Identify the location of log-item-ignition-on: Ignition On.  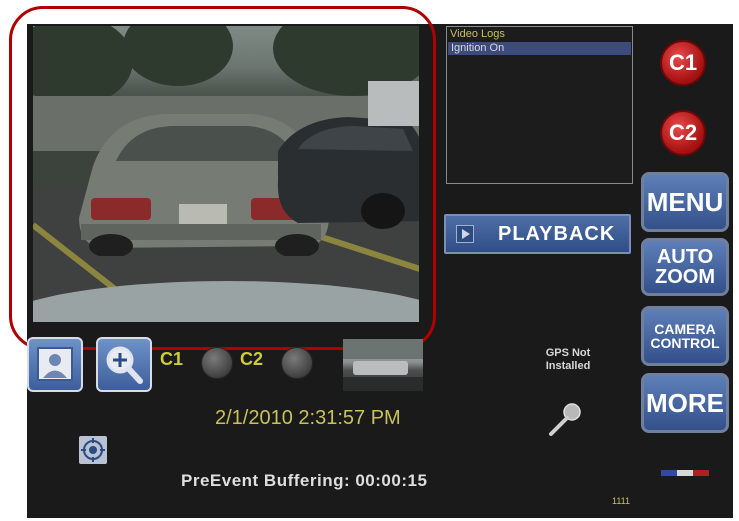
(539, 48).